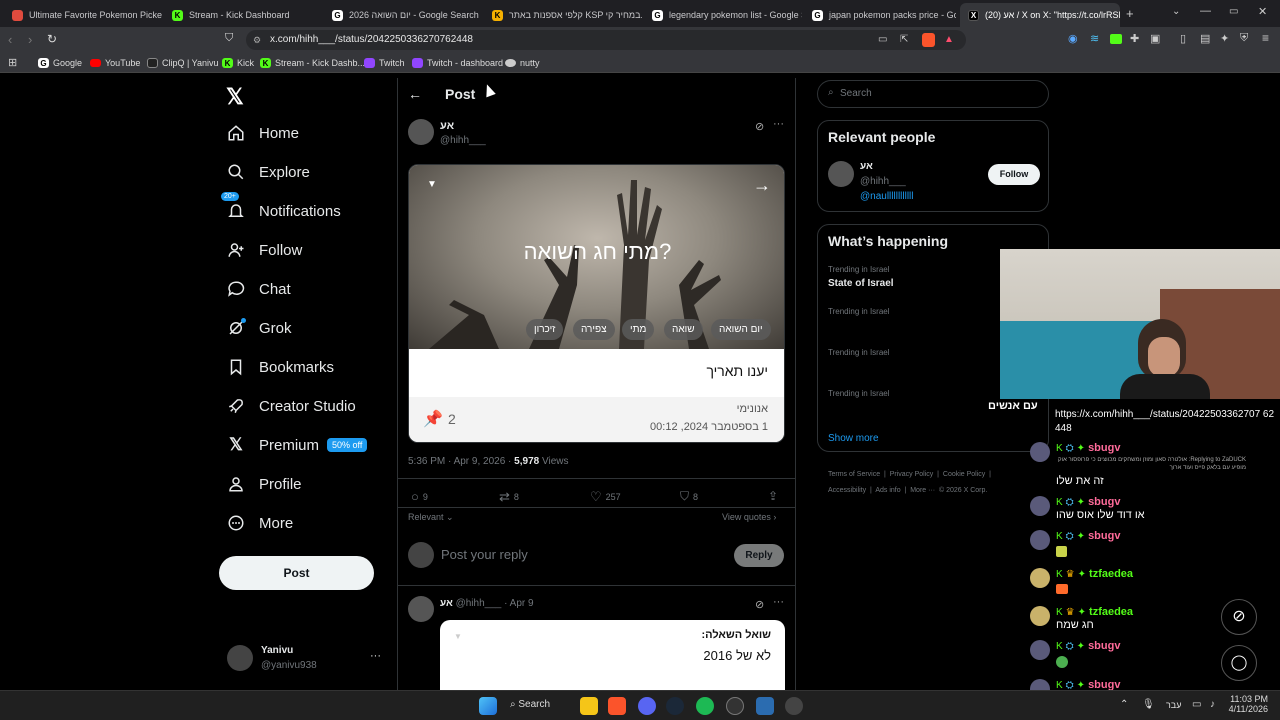 The width and height of the screenshot is (1280, 720). Describe the element at coordinates (259, 327) in the screenshot. I see `nav-grok: Grok` at that location.